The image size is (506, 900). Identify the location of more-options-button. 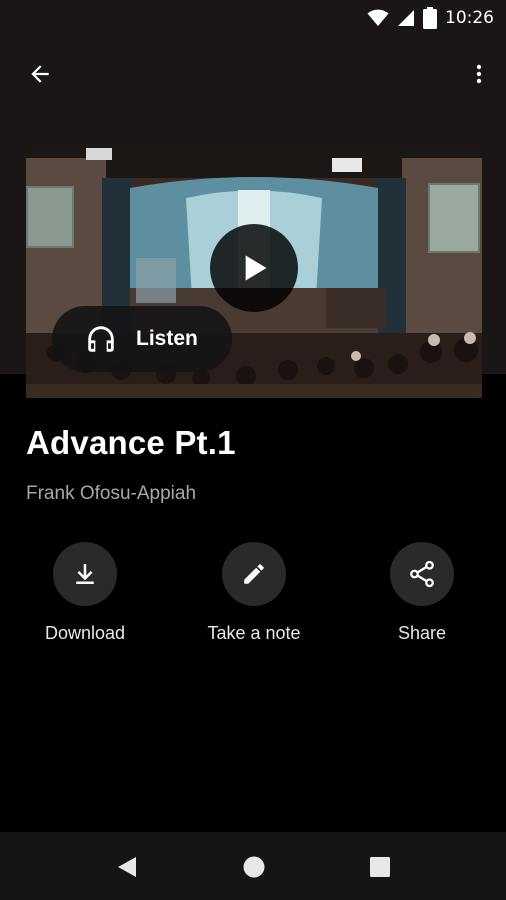
(479, 74).